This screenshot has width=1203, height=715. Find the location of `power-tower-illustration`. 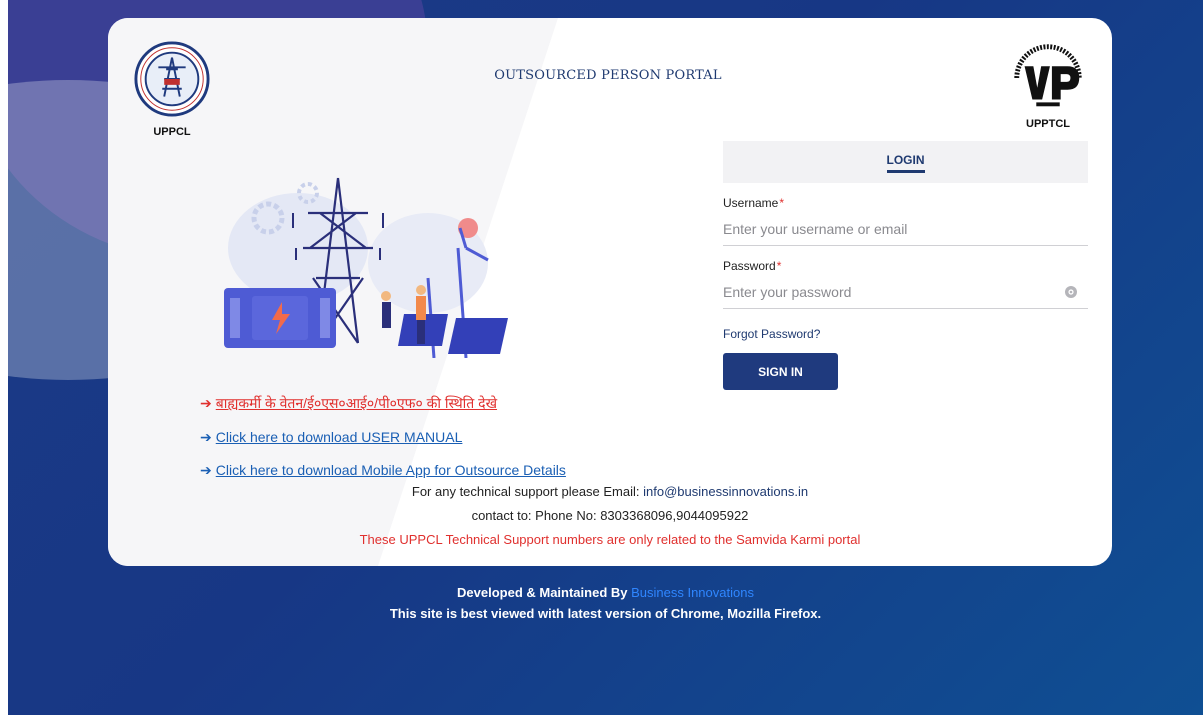

power-tower-illustration is located at coordinates (366, 267).